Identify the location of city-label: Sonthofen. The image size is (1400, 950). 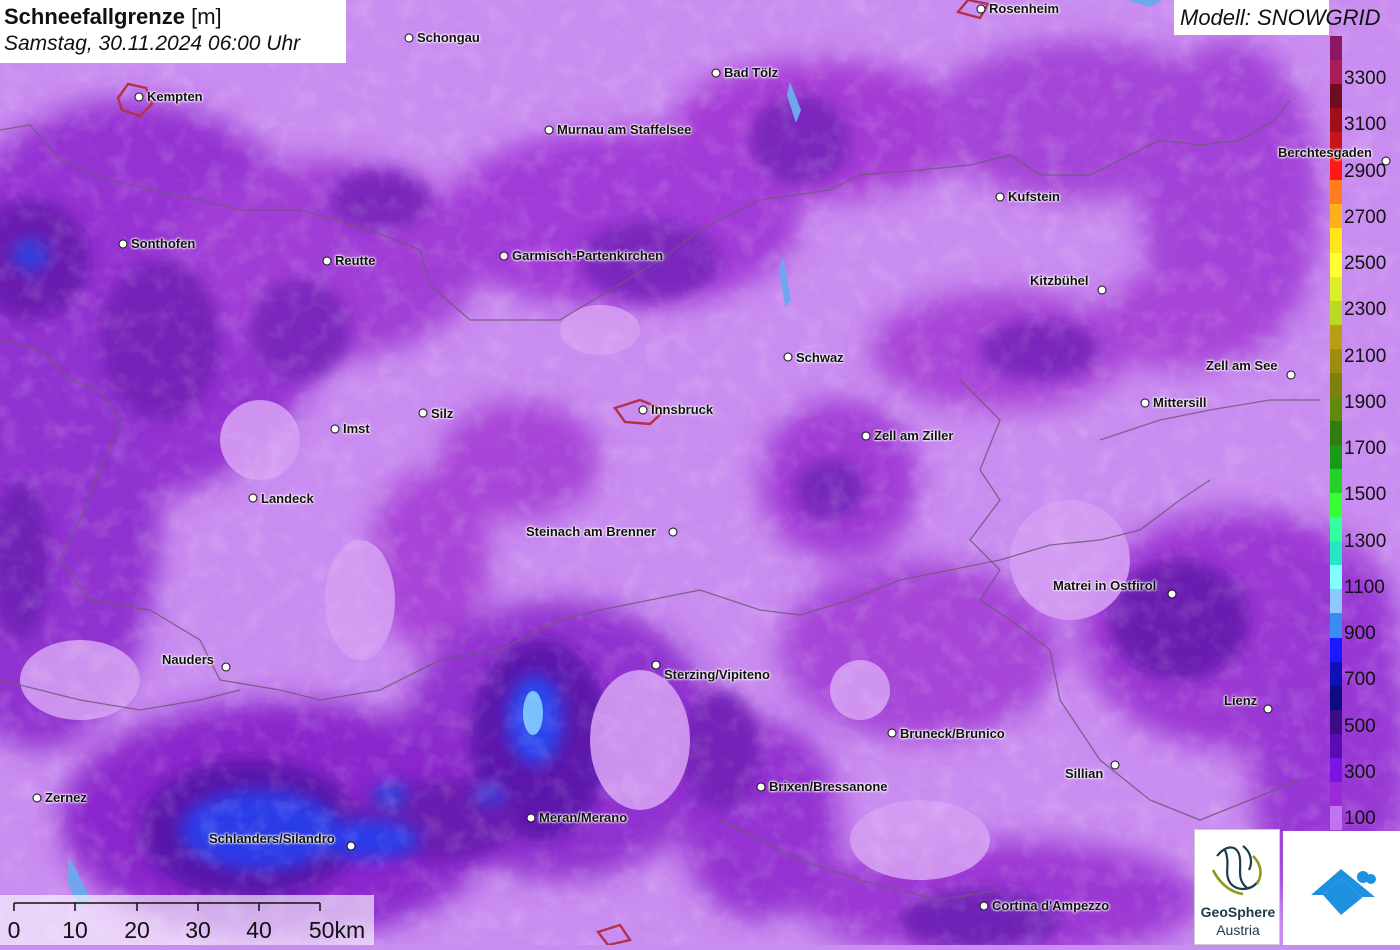
(163, 243).